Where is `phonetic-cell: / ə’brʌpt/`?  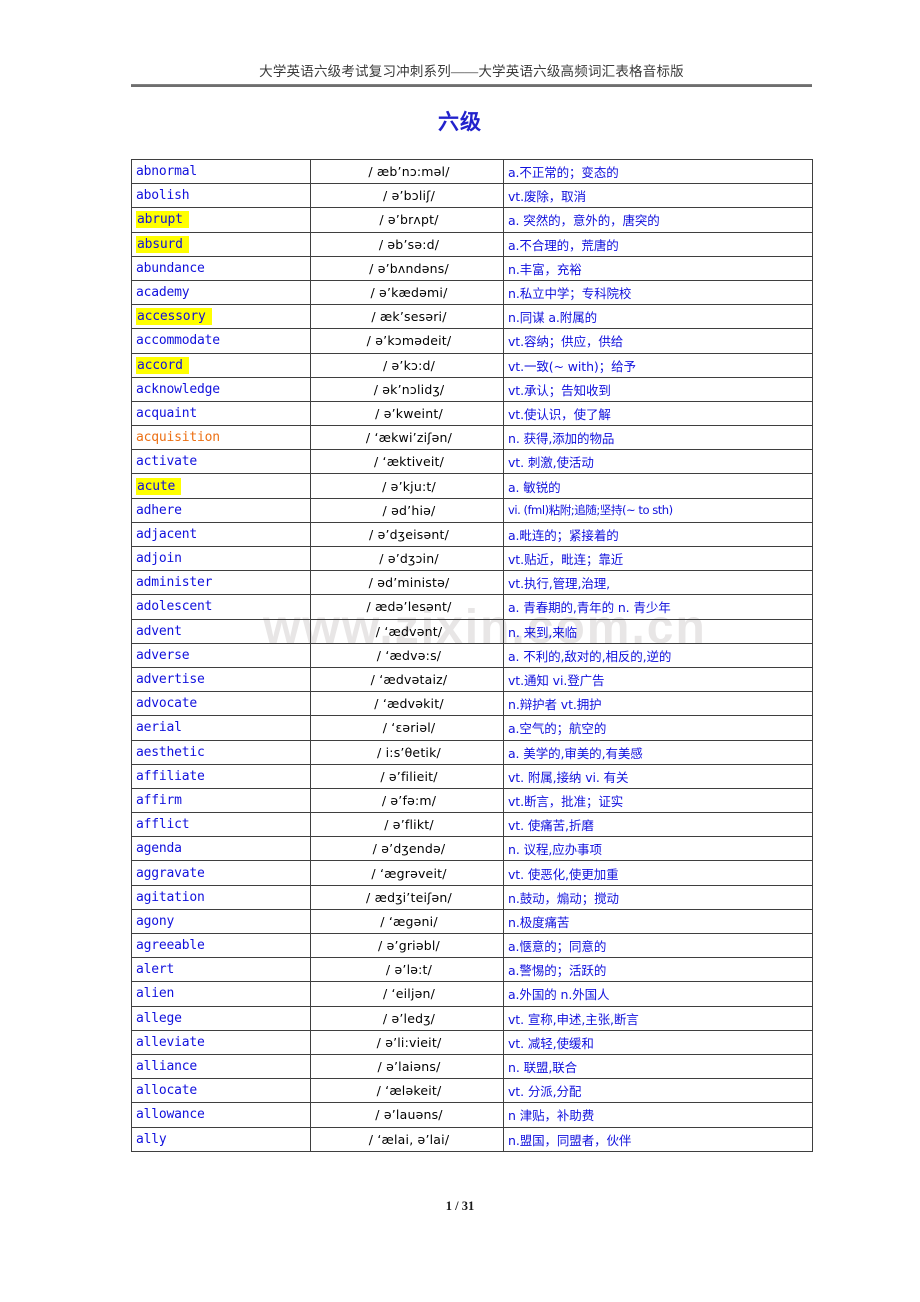 phonetic-cell: / ə’brʌpt/ is located at coordinates (407, 220).